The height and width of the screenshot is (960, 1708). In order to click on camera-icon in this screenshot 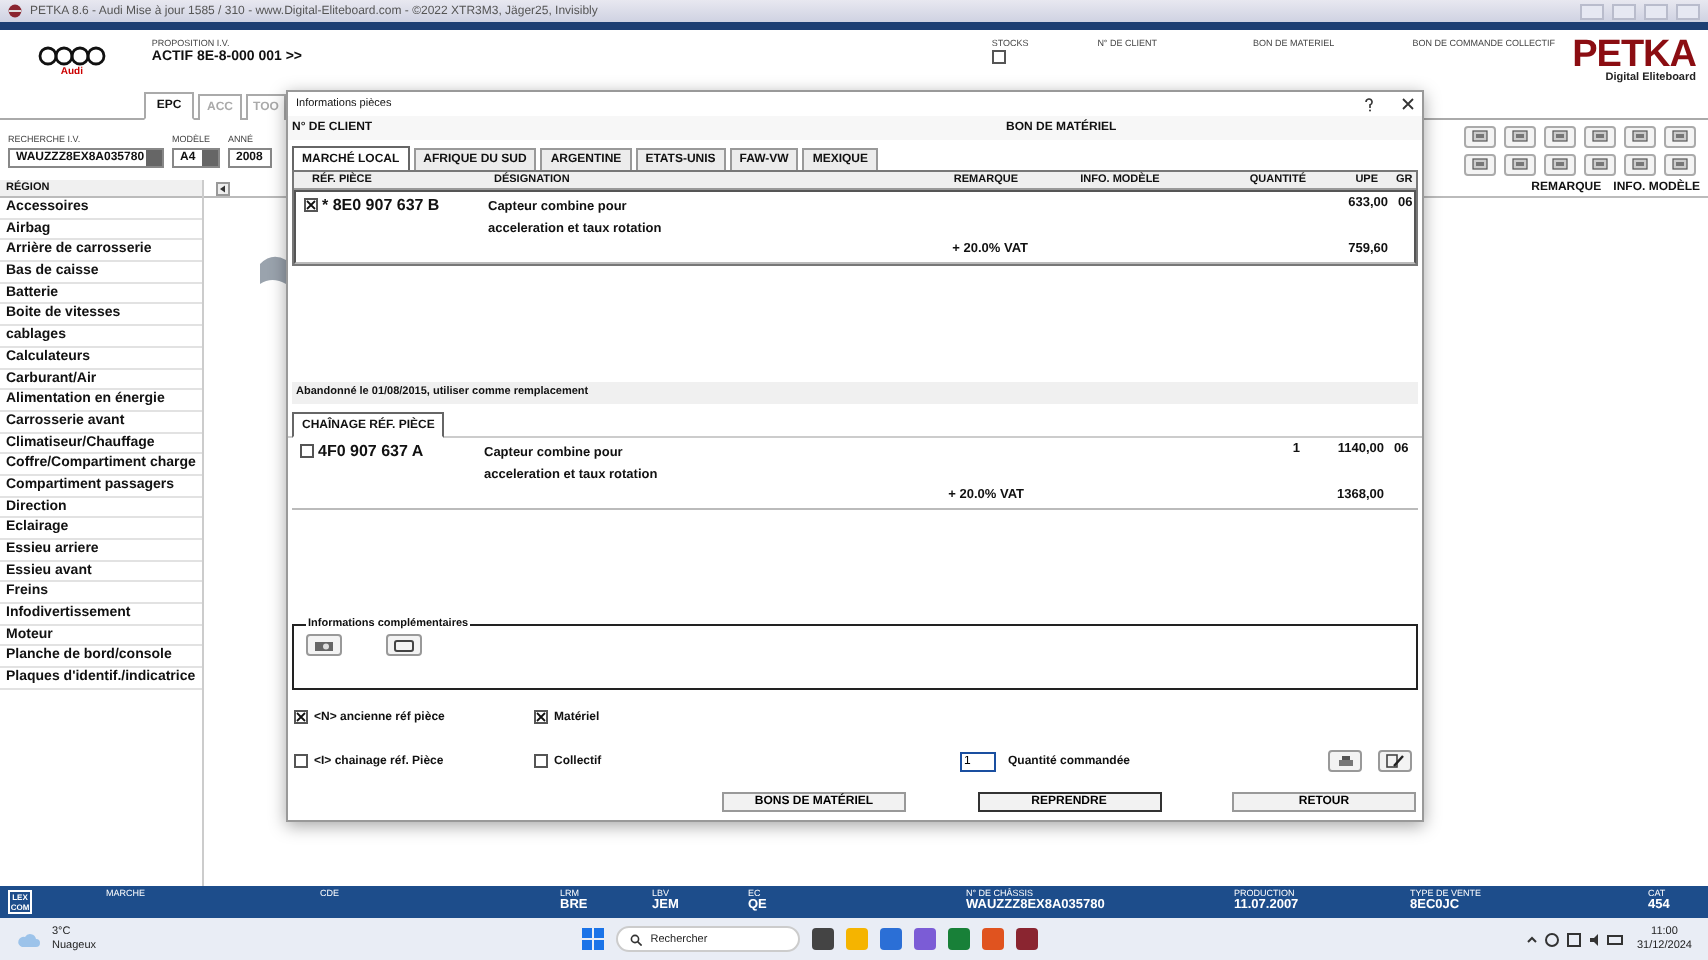, I will do `click(324, 645)`.